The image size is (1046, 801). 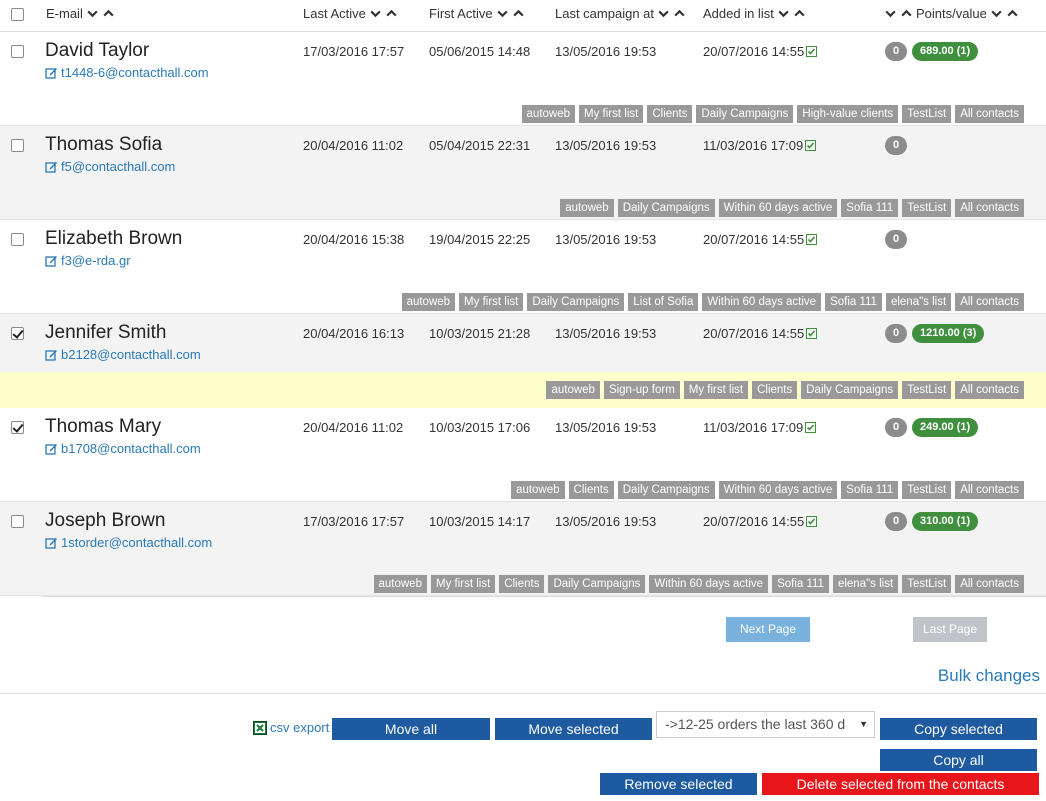 I want to click on contact-name: Jennifer Smith, so click(x=105, y=333).